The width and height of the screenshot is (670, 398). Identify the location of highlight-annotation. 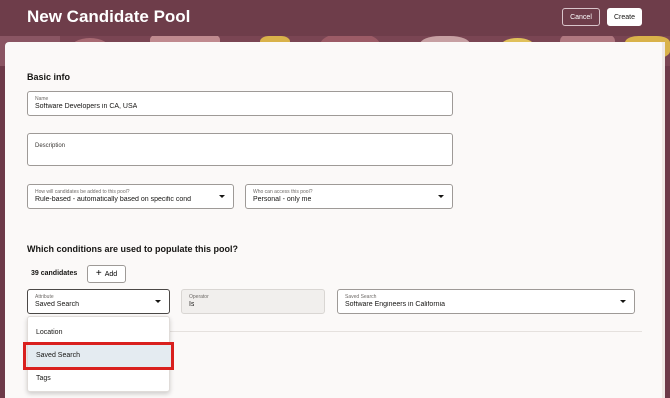
(98, 356).